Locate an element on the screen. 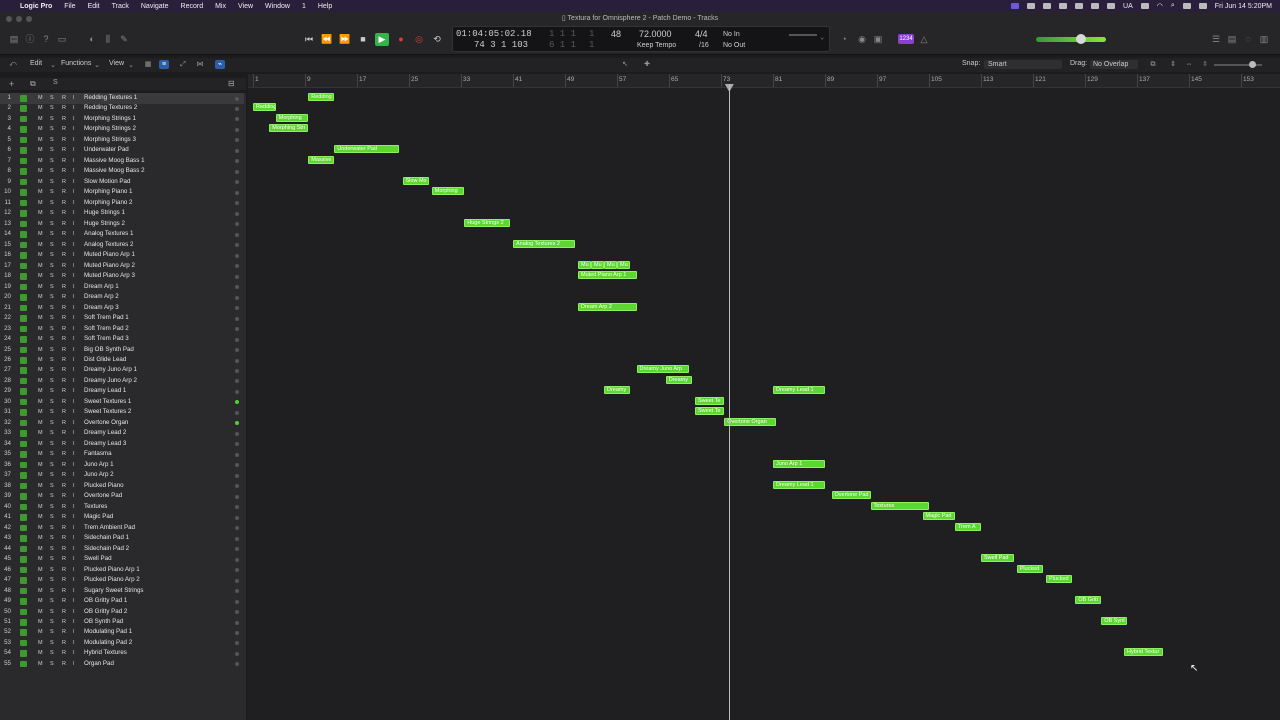 The width and height of the screenshot is (1280, 720). zoom-window-button is located at coordinates (29, 19).